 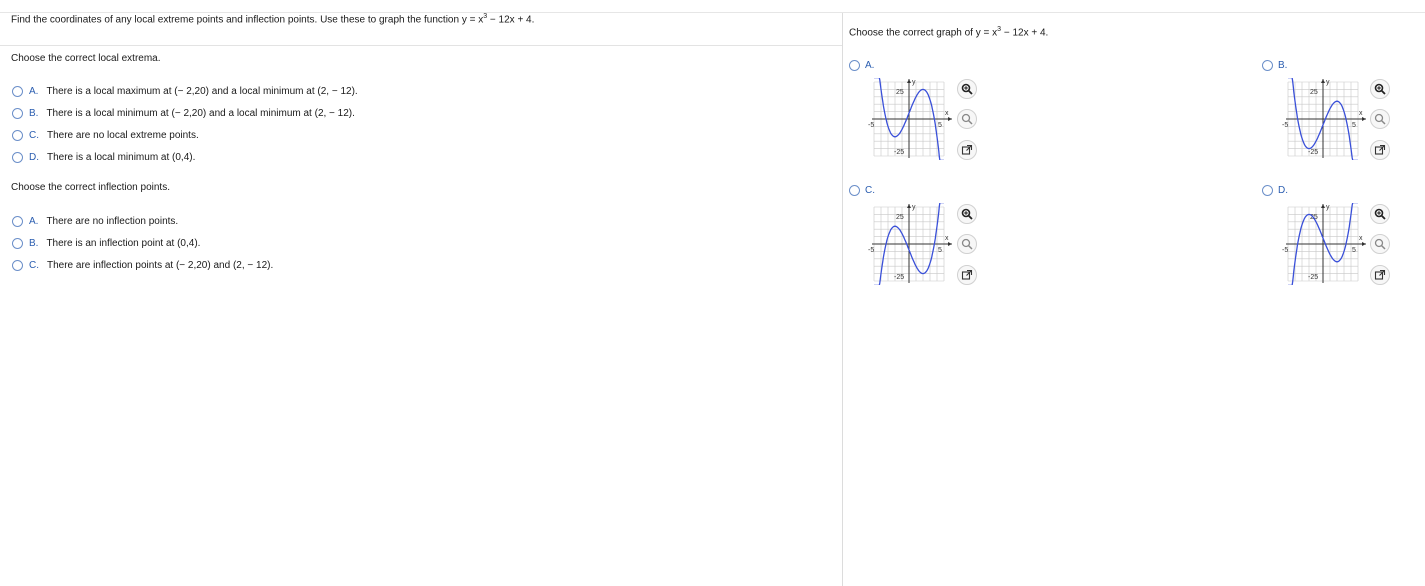 What do you see at coordinates (910, 119) in the screenshot?
I see `graph-thumbnail-a: 25 -25 -5 5x y` at bounding box center [910, 119].